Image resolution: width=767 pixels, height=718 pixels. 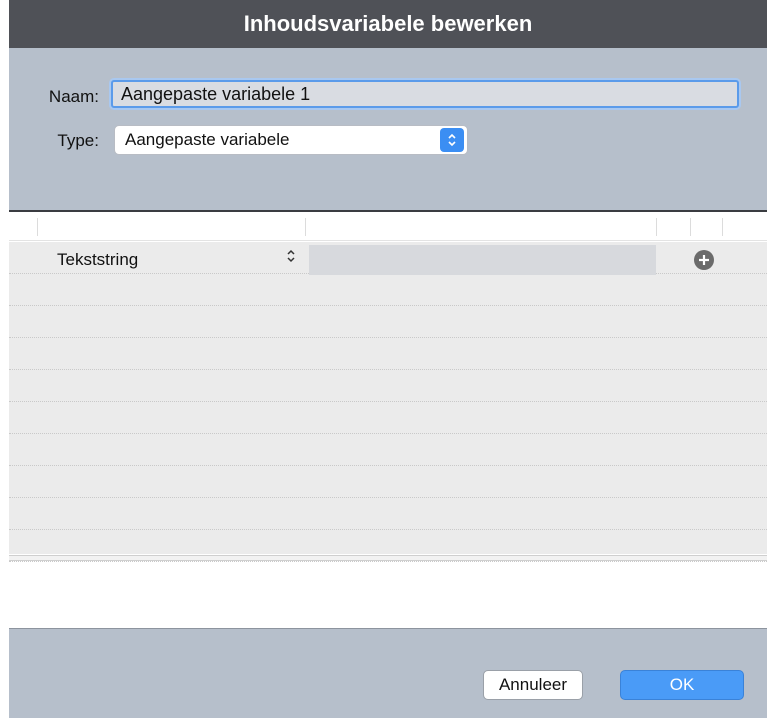 I want to click on table-row: Tekststring, so click(x=388, y=258).